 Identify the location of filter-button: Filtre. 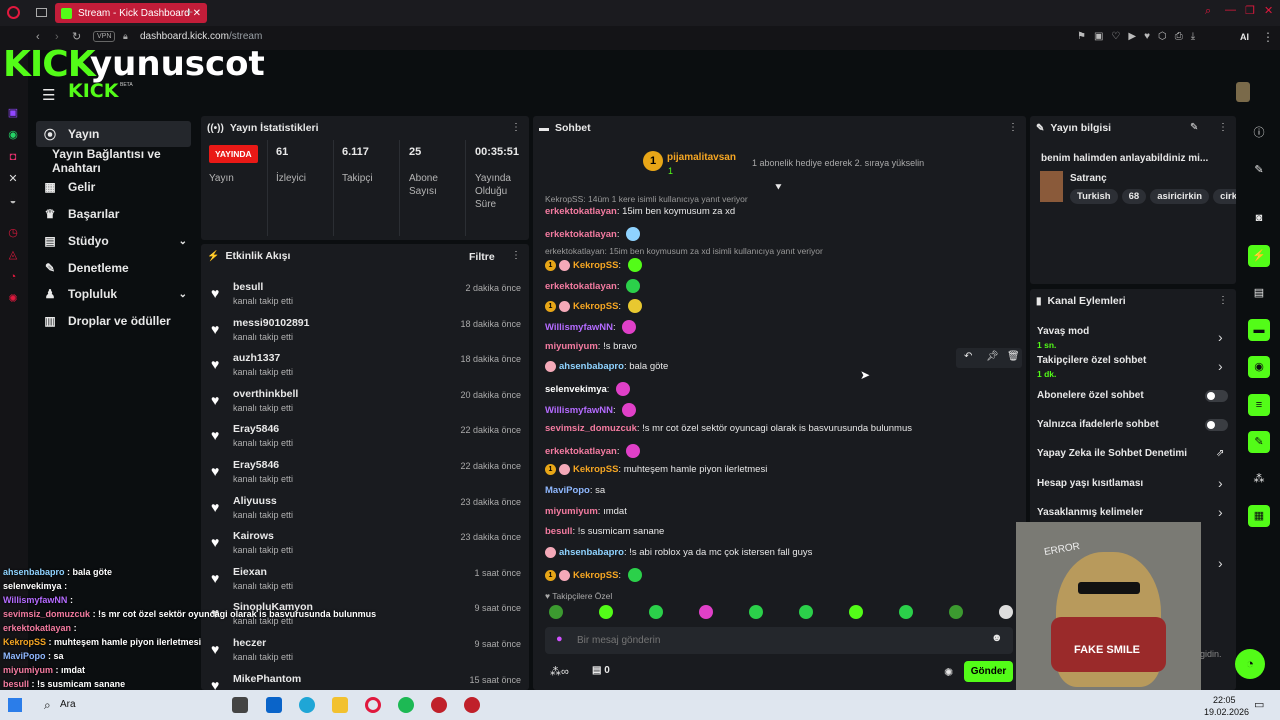
(482, 257).